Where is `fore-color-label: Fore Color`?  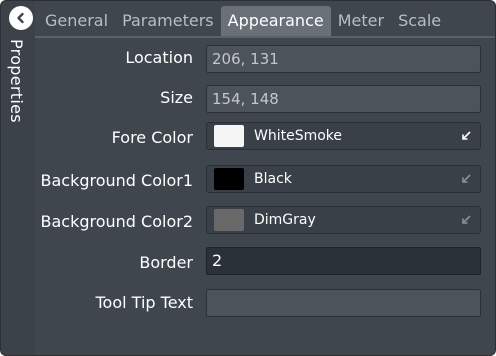 fore-color-label: Fore Color is located at coordinates (152, 137).